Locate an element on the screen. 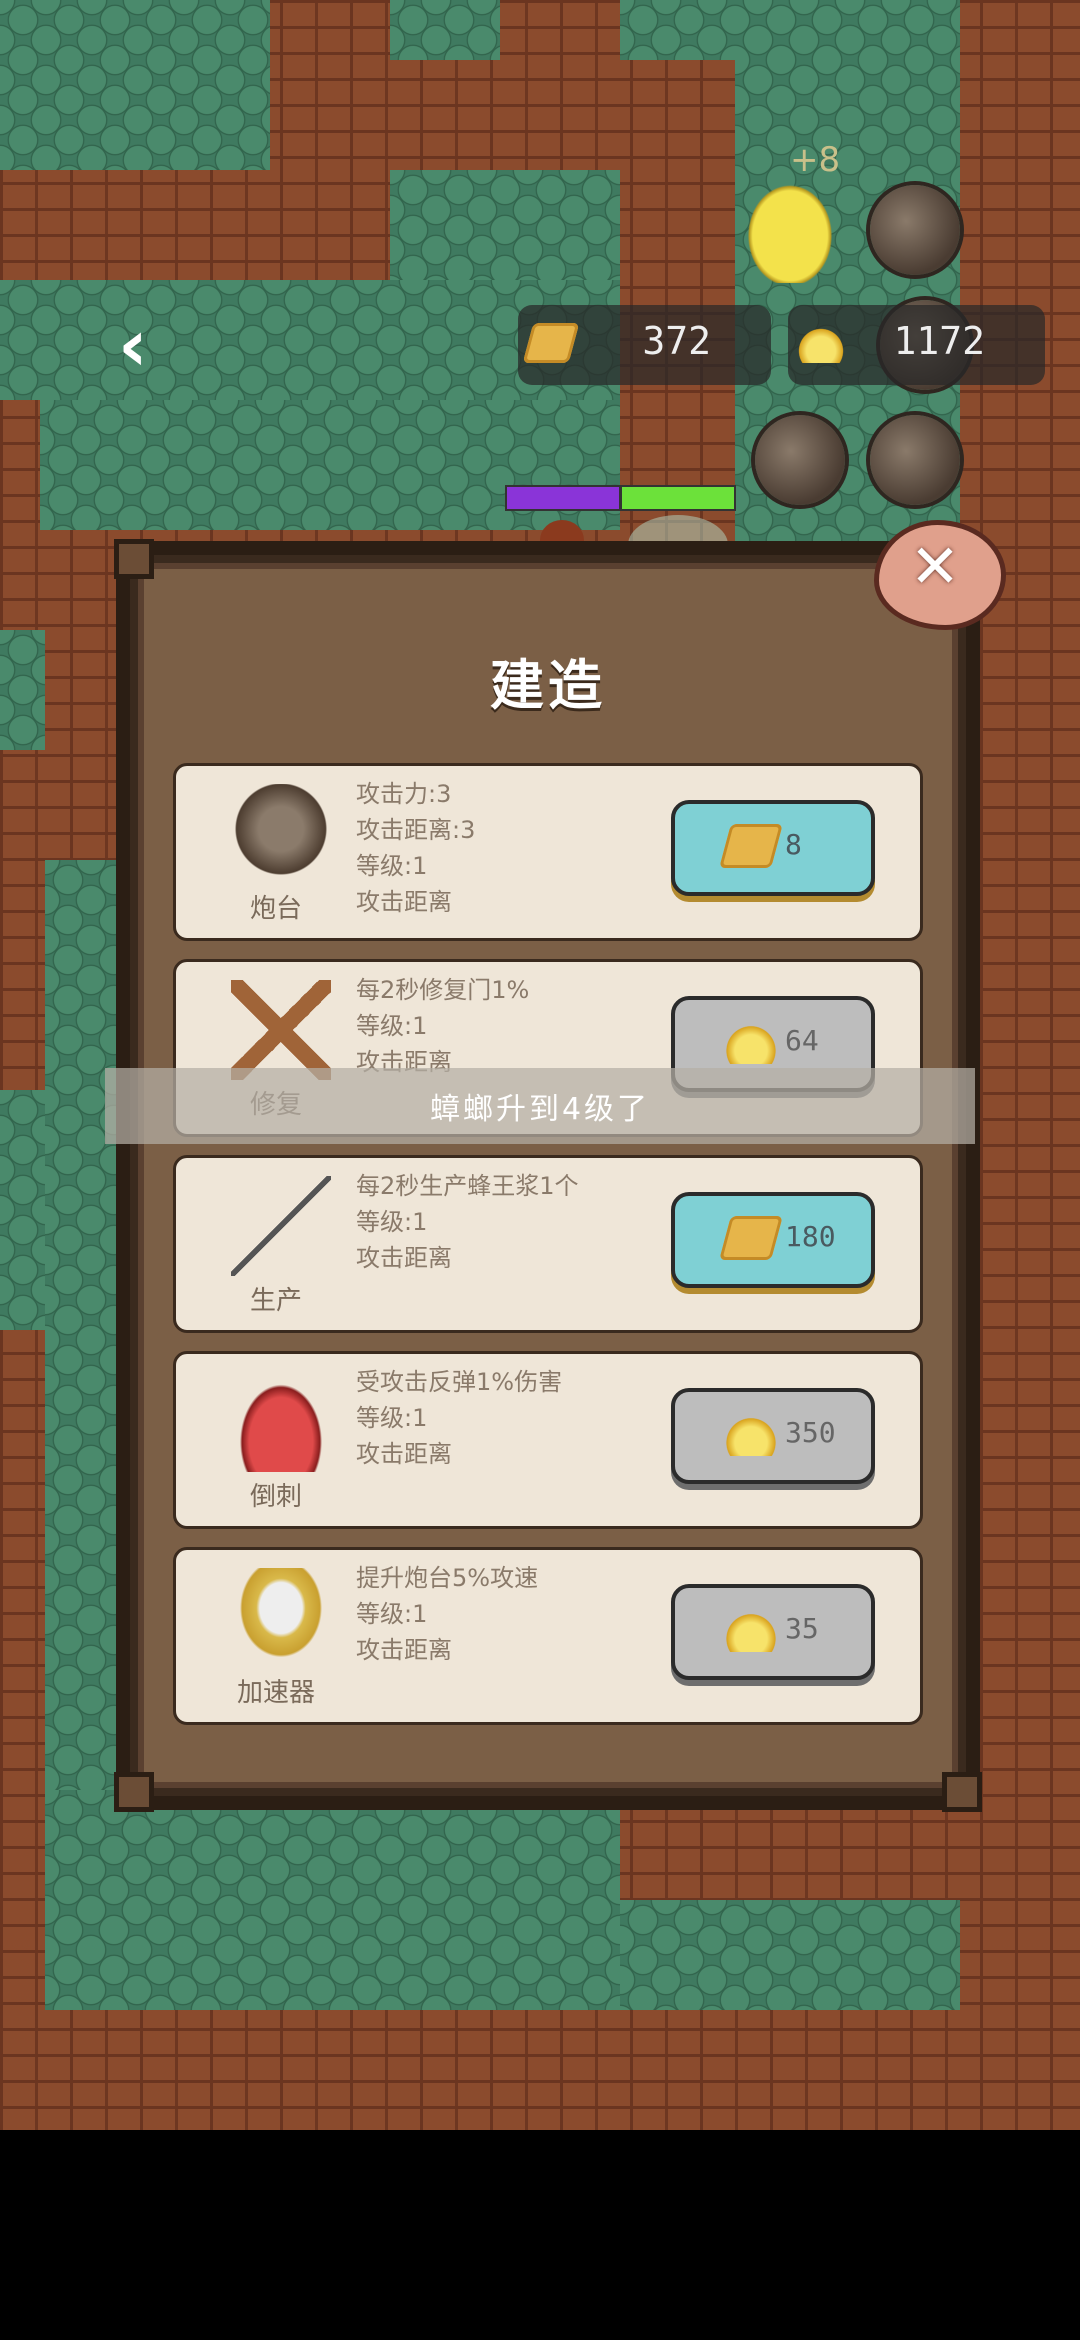 Image resolution: width=1080 pixels, height=2340 pixels. build-item-card: 加速器 提升炮台5%攻速 等级:1 攻击距离 35 is located at coordinates (548, 1636).